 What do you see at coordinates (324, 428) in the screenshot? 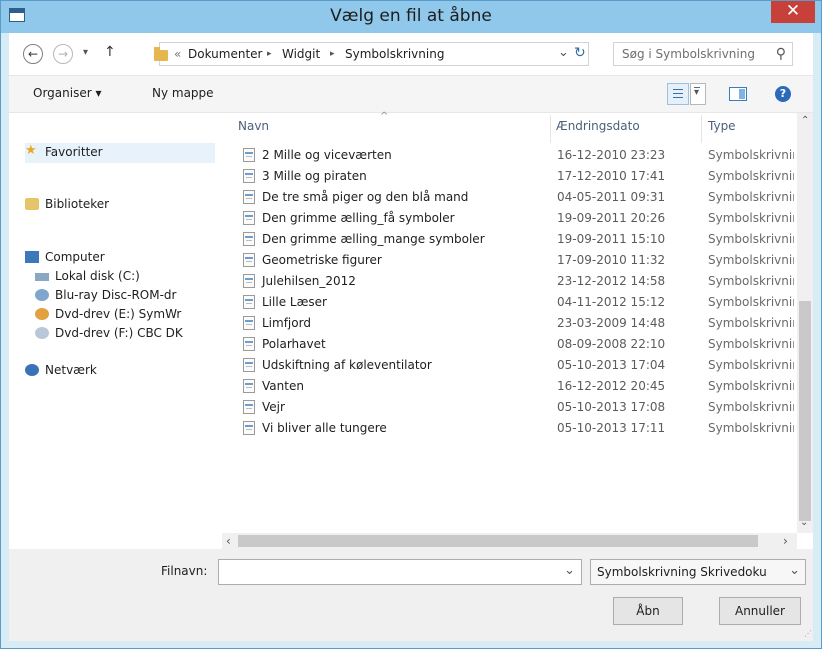
I see `file-name: Vi bliver alle tungere` at bounding box center [324, 428].